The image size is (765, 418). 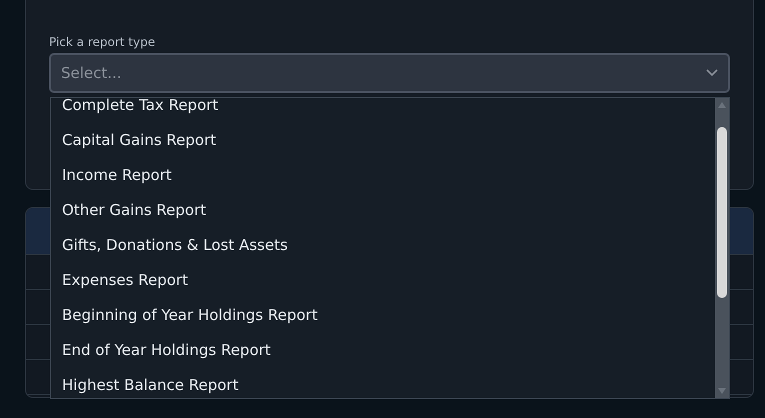 What do you see at coordinates (722, 391) in the screenshot?
I see `scroll-down-icon` at bounding box center [722, 391].